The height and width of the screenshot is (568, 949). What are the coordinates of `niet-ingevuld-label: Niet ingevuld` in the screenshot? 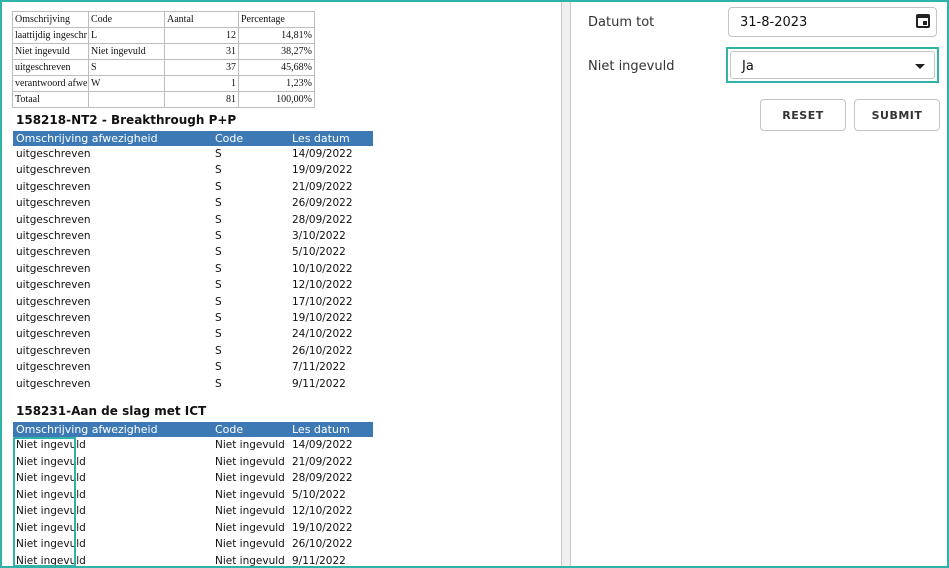 It's located at (631, 66).